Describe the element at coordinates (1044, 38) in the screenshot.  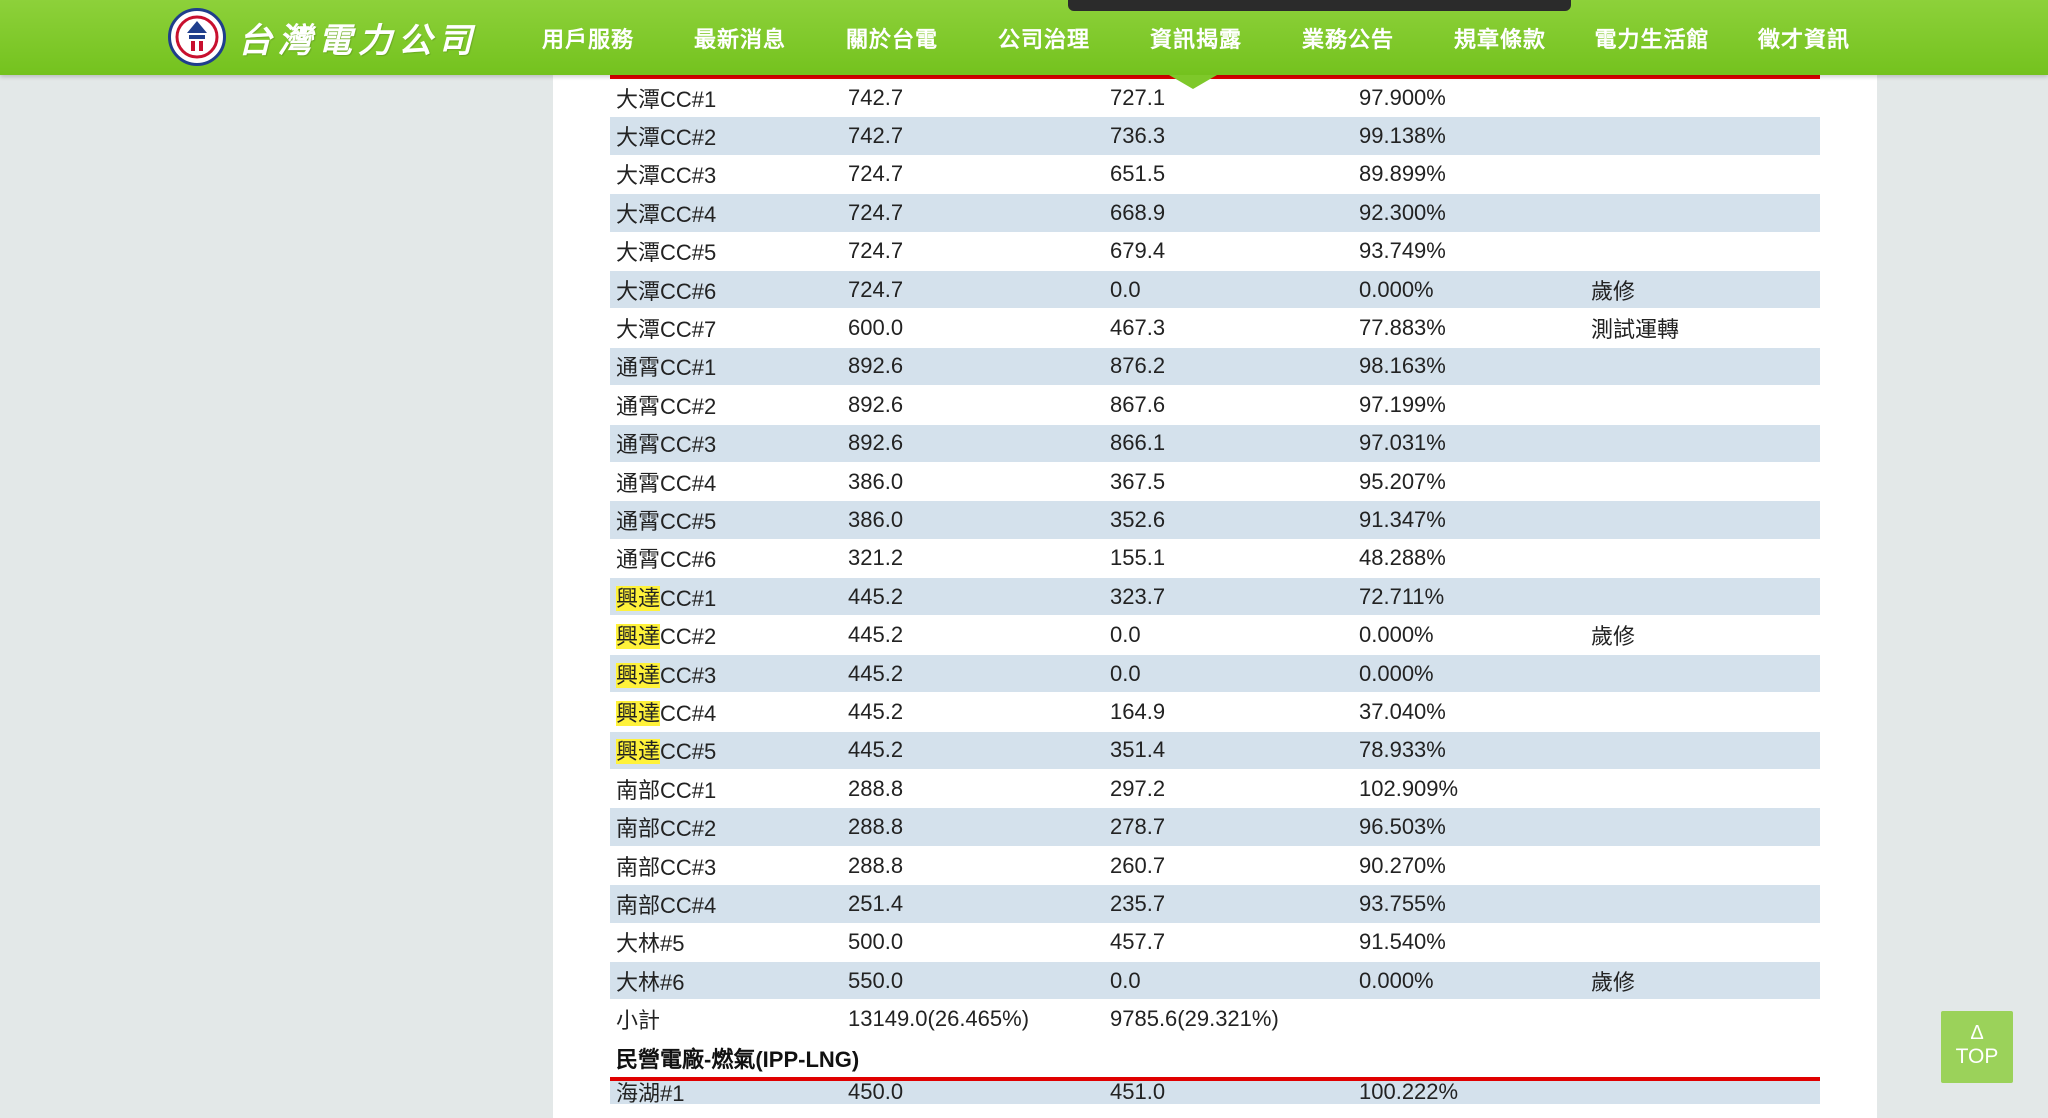
I see `nav-governance: 公司治理` at that location.